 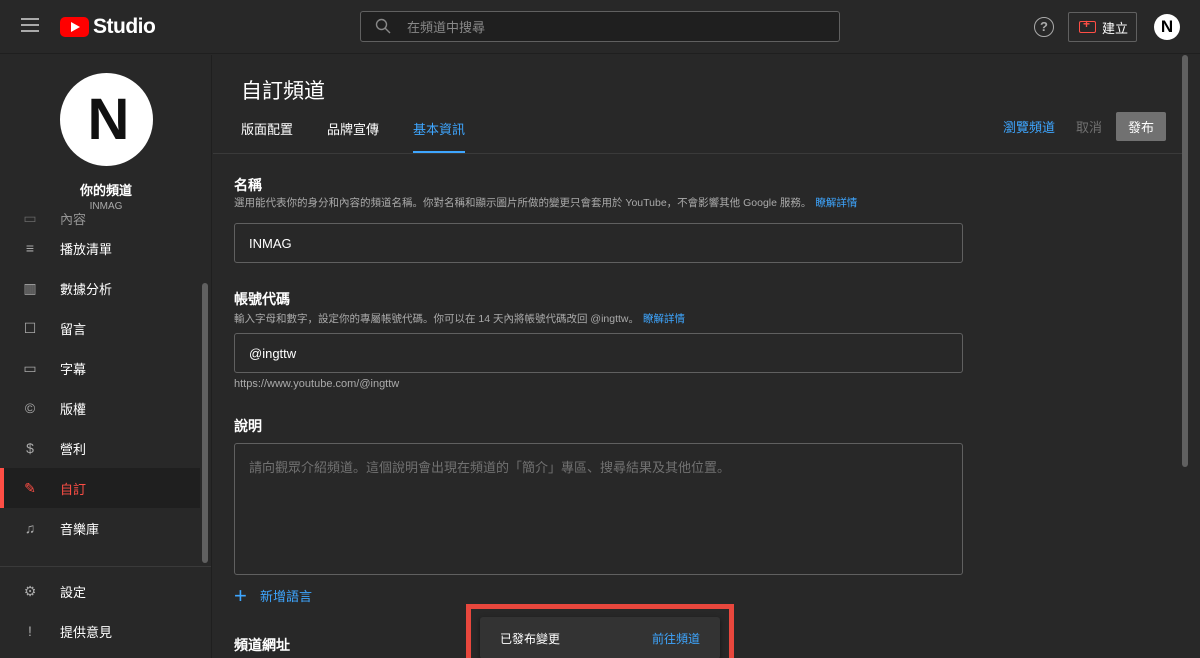 What do you see at coordinates (30, 287) in the screenshot?
I see `analytics-icon: ▥` at bounding box center [30, 287].